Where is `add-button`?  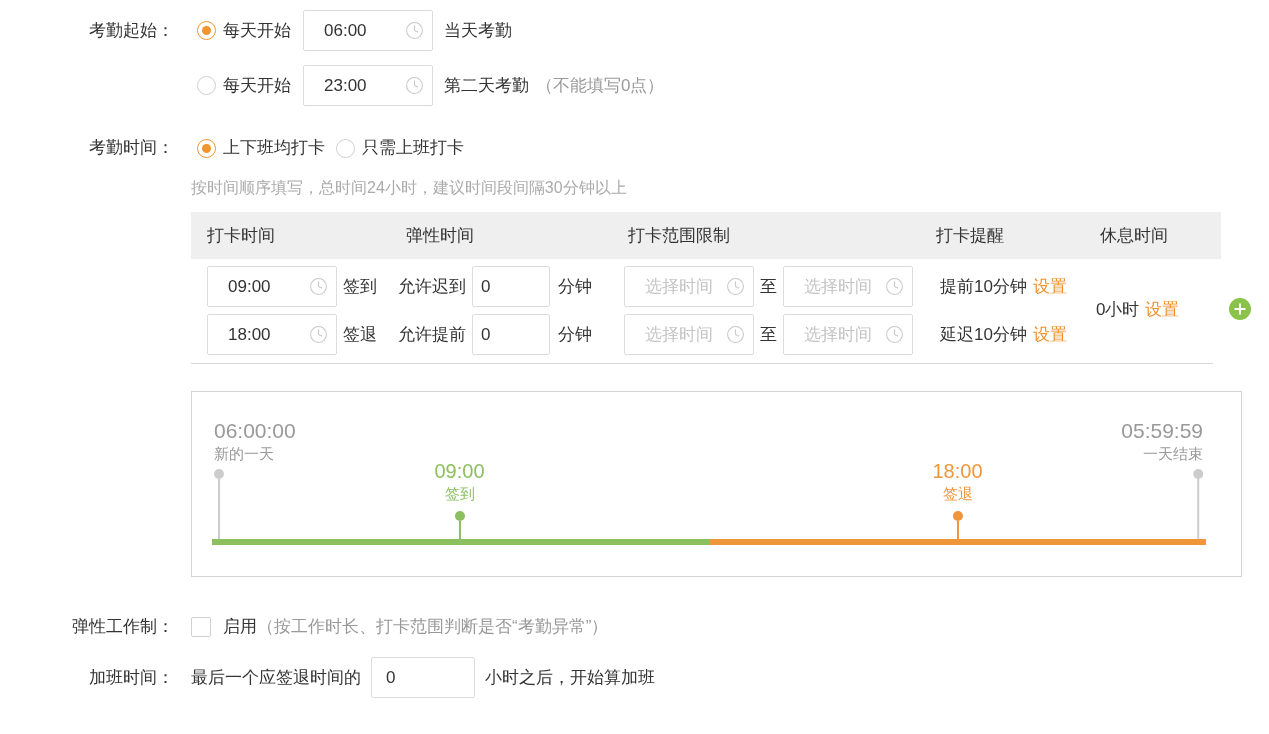 add-button is located at coordinates (1240, 309).